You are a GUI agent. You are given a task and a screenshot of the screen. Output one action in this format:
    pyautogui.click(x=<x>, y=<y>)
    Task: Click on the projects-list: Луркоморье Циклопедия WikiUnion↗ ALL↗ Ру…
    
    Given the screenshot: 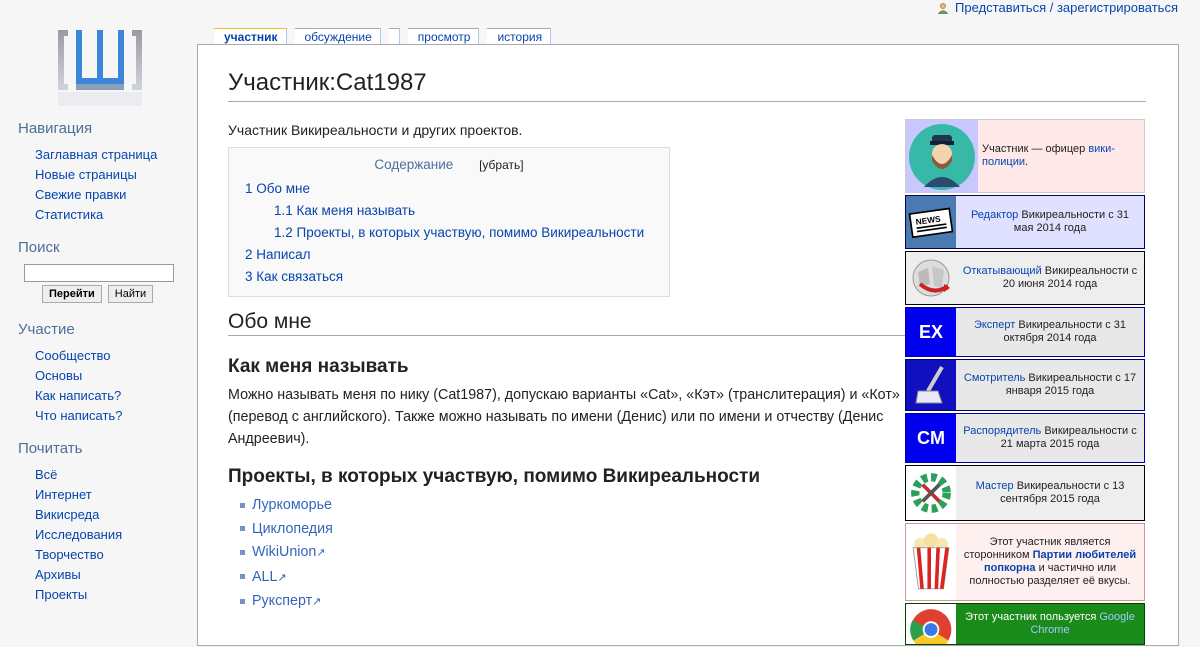 What is the action you would take?
    pyautogui.click(x=568, y=554)
    